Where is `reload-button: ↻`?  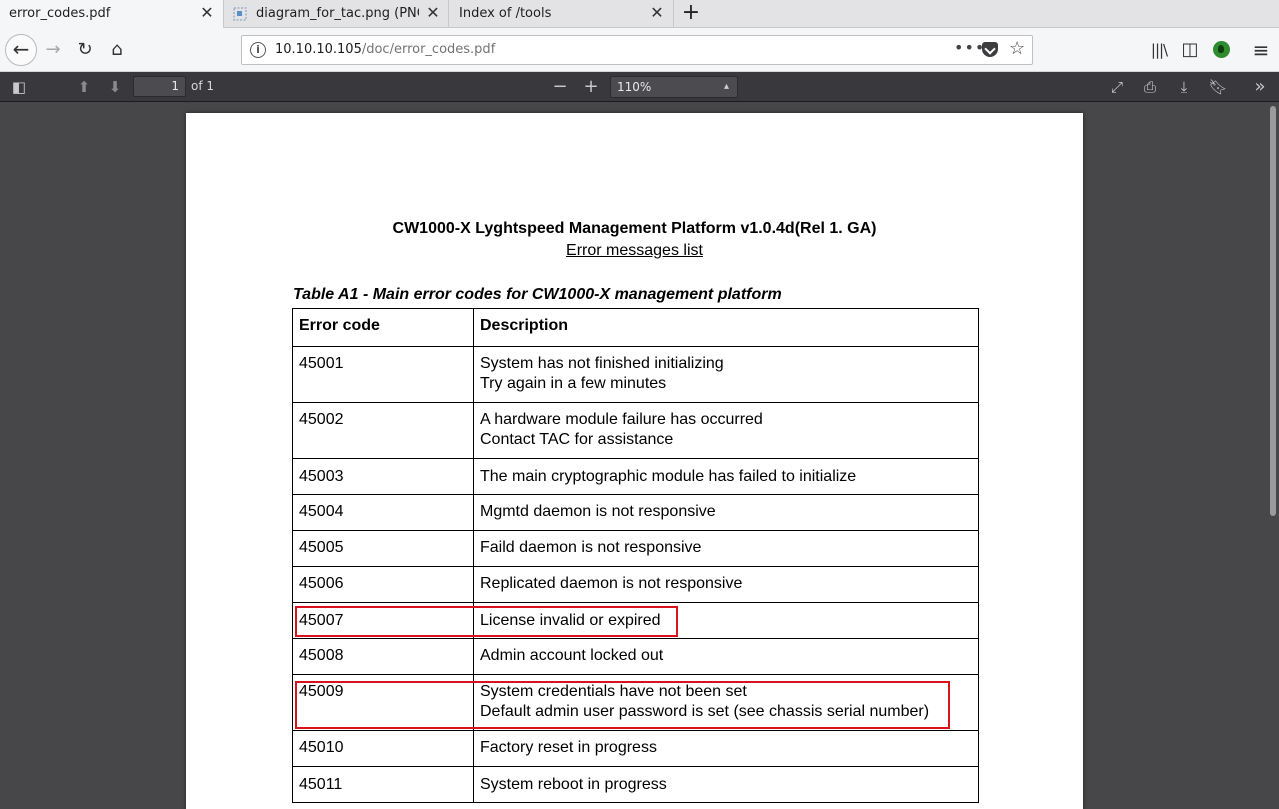
reload-button: ↻ is located at coordinates (85, 50).